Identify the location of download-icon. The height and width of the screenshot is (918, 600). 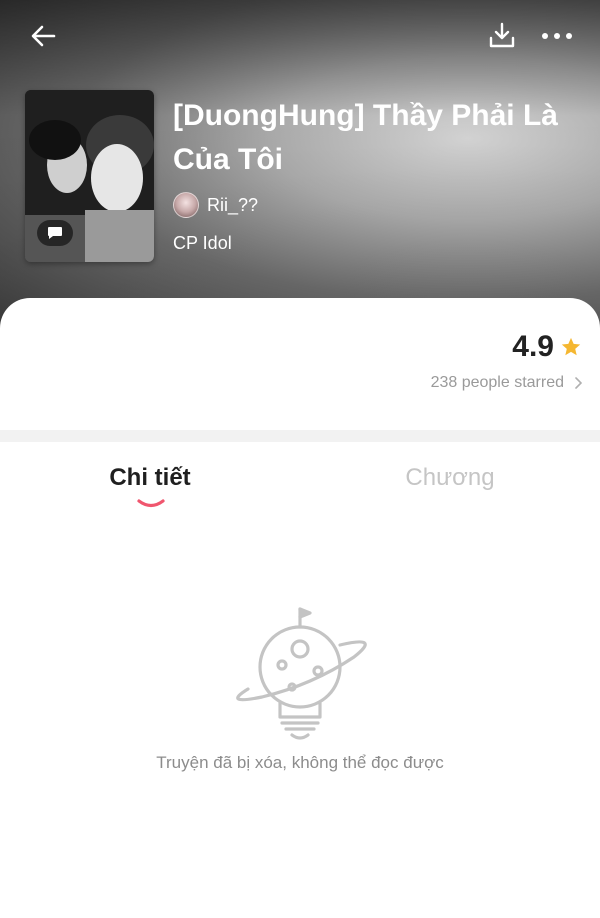
(502, 35).